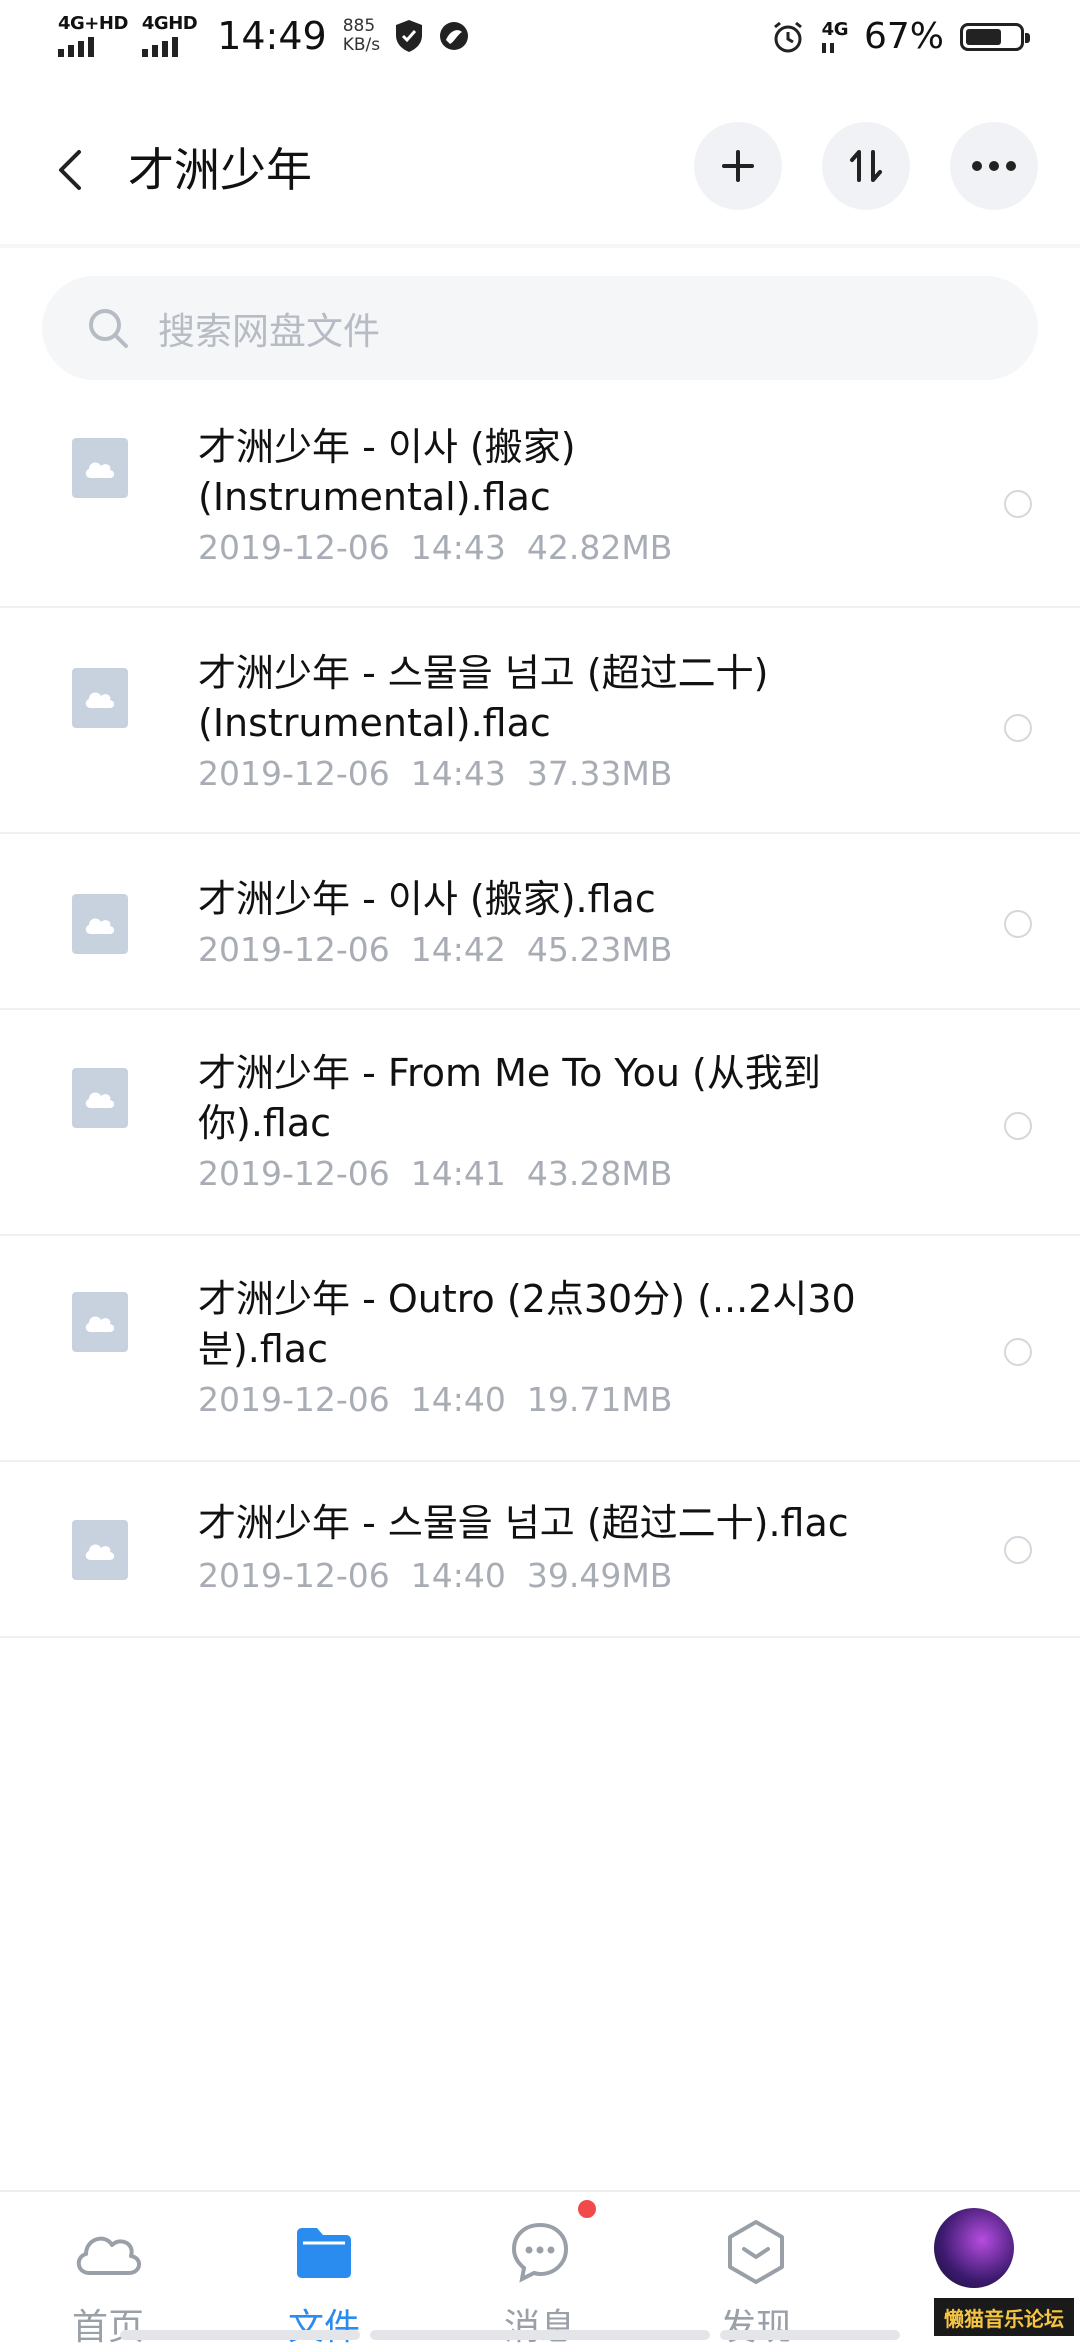 This screenshot has height=2350, width=1080. What do you see at coordinates (1004, 2317) in the screenshot?
I see `watermark: 懒猫音乐论坛` at bounding box center [1004, 2317].